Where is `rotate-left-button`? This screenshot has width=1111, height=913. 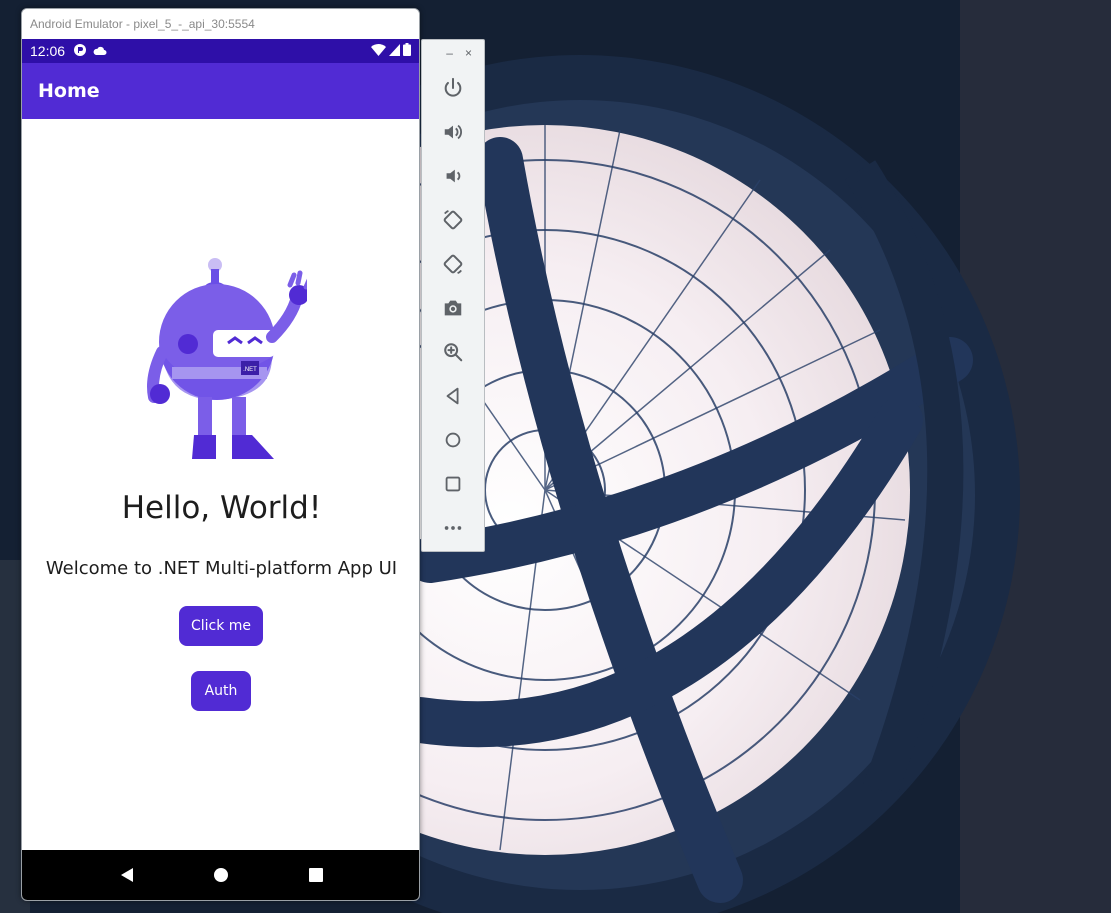 rotate-left-button is located at coordinates (453, 220).